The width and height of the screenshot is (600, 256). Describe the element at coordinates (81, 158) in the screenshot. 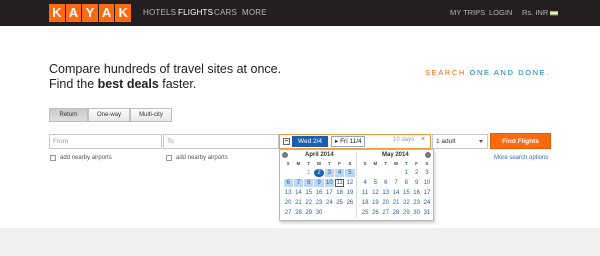

I see `nearby-from-option: add nearby airports` at that location.